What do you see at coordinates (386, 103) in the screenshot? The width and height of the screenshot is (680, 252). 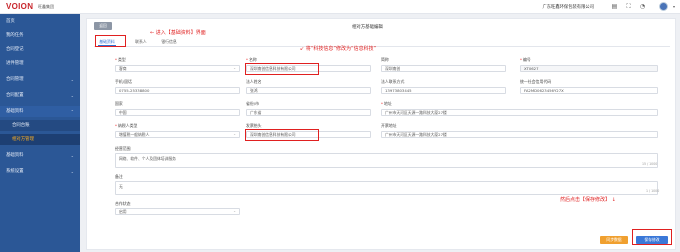 I see `address-label: *地址` at bounding box center [386, 103].